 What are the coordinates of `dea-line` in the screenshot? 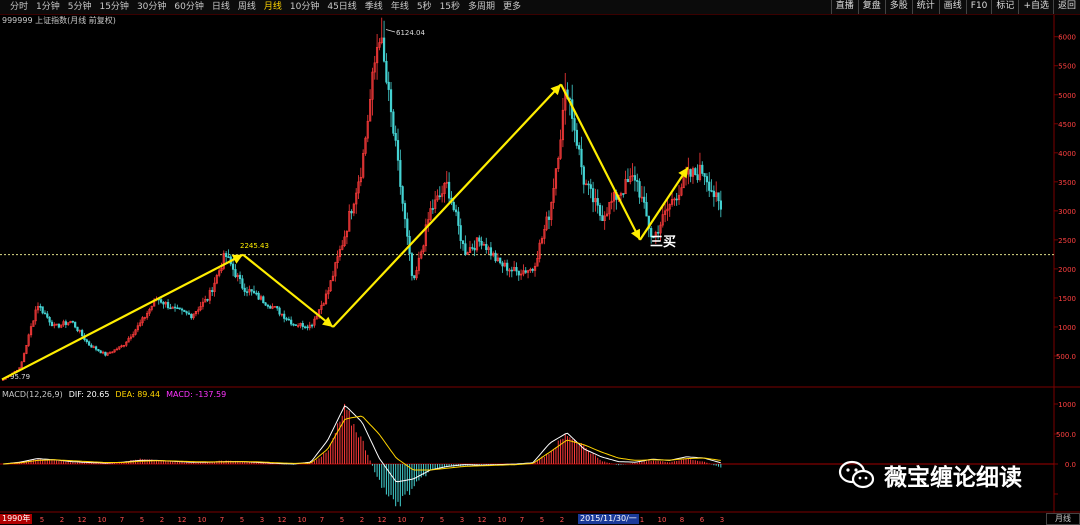 It's located at (362, 443).